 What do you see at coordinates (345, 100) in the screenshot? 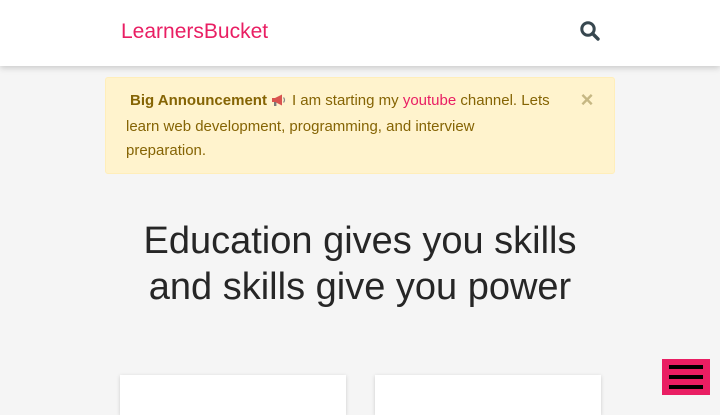
I see `announcement-text-start: I am starting my` at bounding box center [345, 100].